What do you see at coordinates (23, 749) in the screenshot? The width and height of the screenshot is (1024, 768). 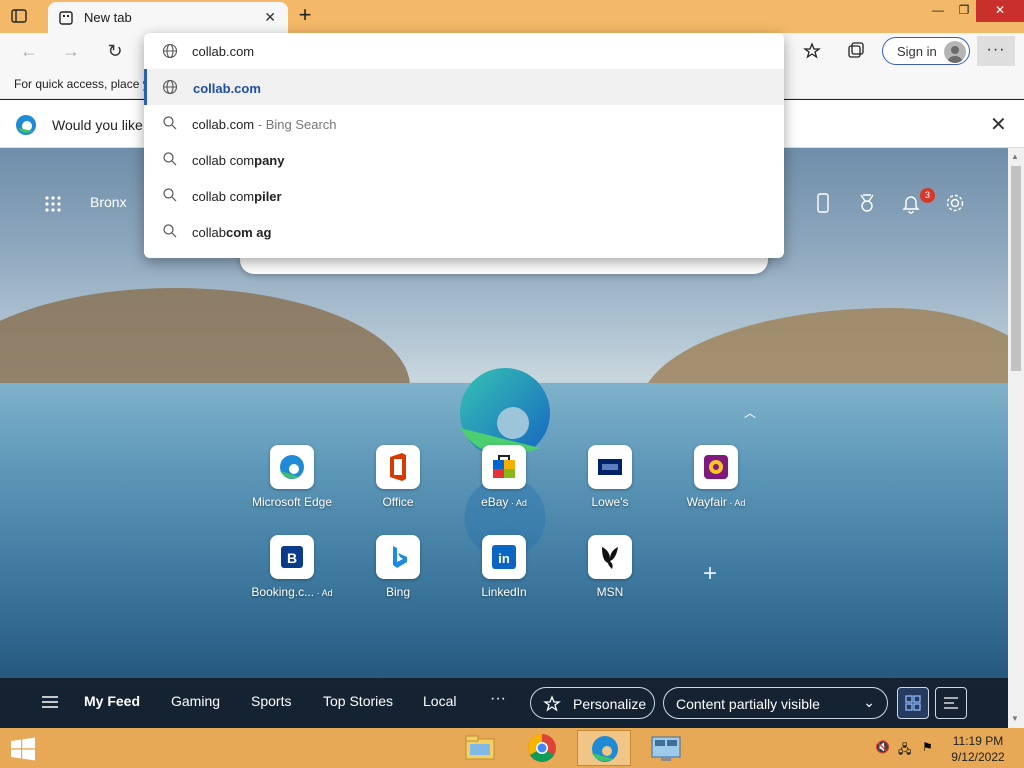 I see `windows-start-icon` at bounding box center [23, 749].